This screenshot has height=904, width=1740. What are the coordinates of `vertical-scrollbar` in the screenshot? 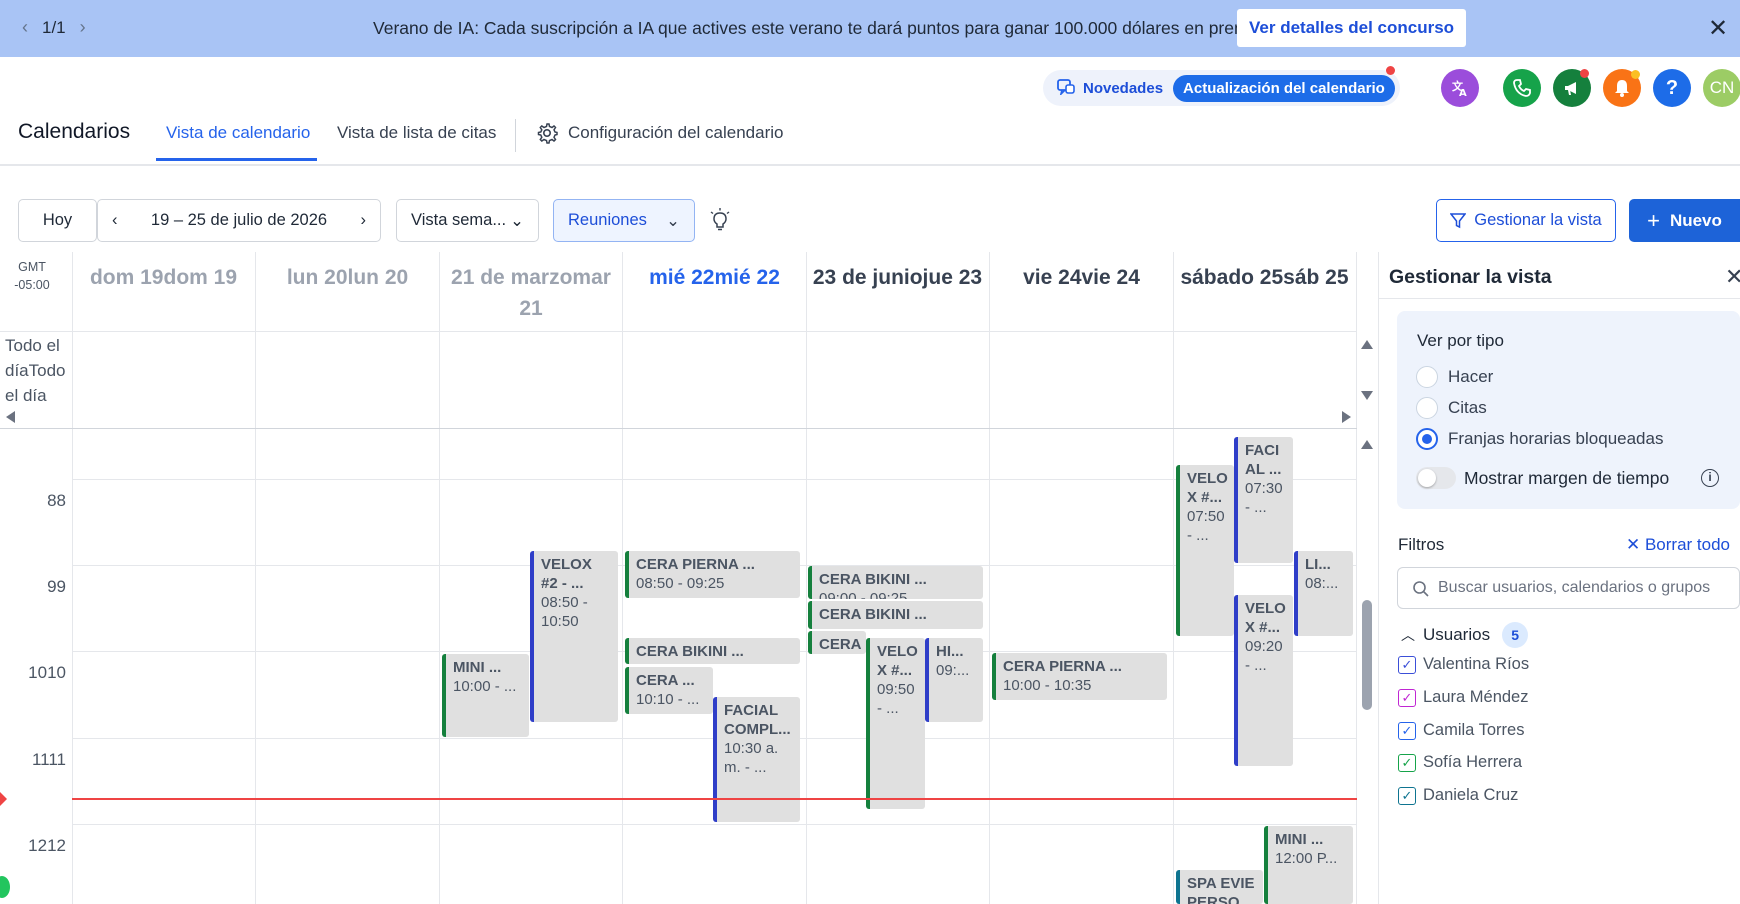 It's located at (1367, 655).